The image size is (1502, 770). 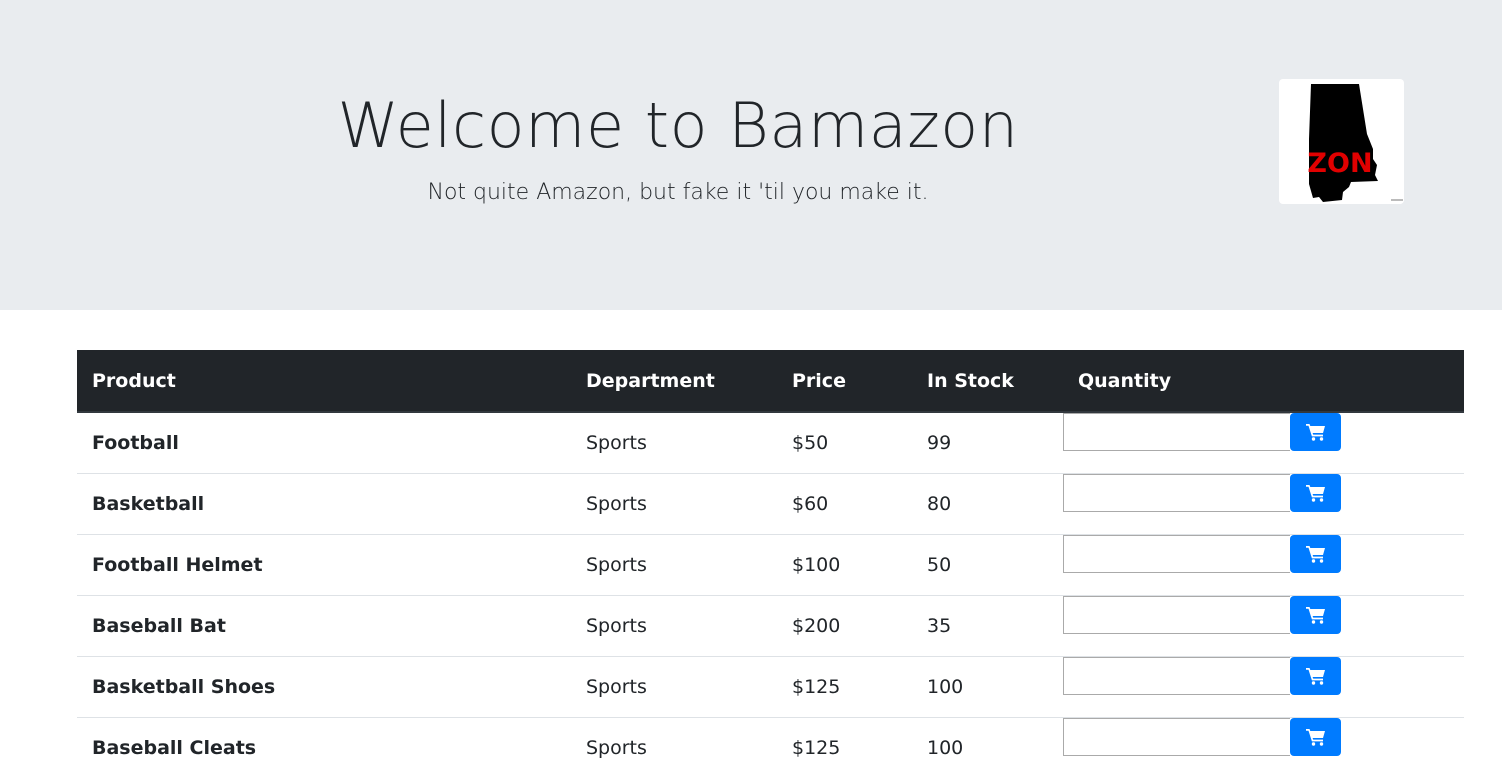 I want to click on header-in-stock: In Stock, so click(x=987, y=381).